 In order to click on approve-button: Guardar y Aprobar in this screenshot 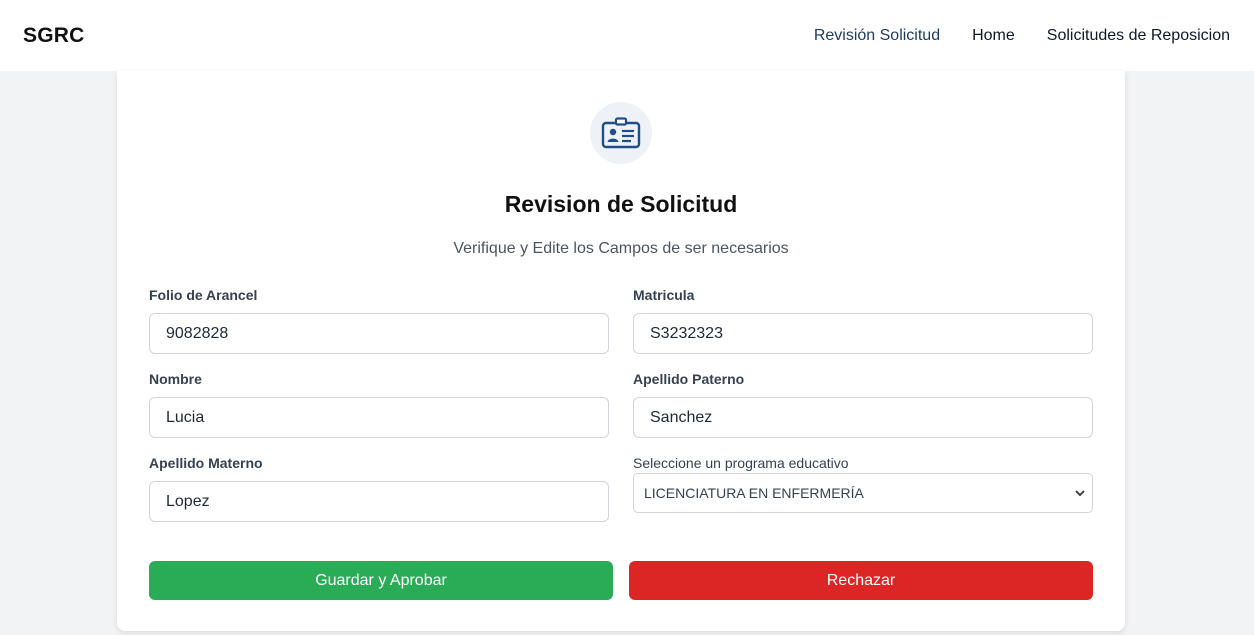, I will do `click(381, 580)`.